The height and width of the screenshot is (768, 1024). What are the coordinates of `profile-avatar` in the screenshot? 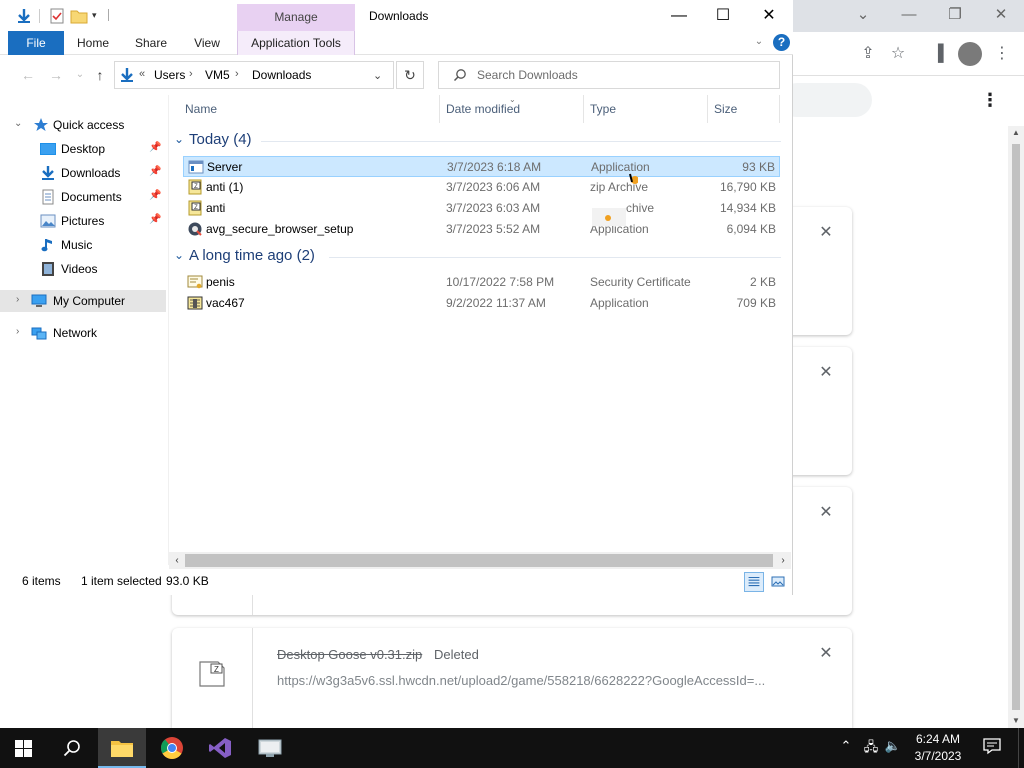 It's located at (970, 54).